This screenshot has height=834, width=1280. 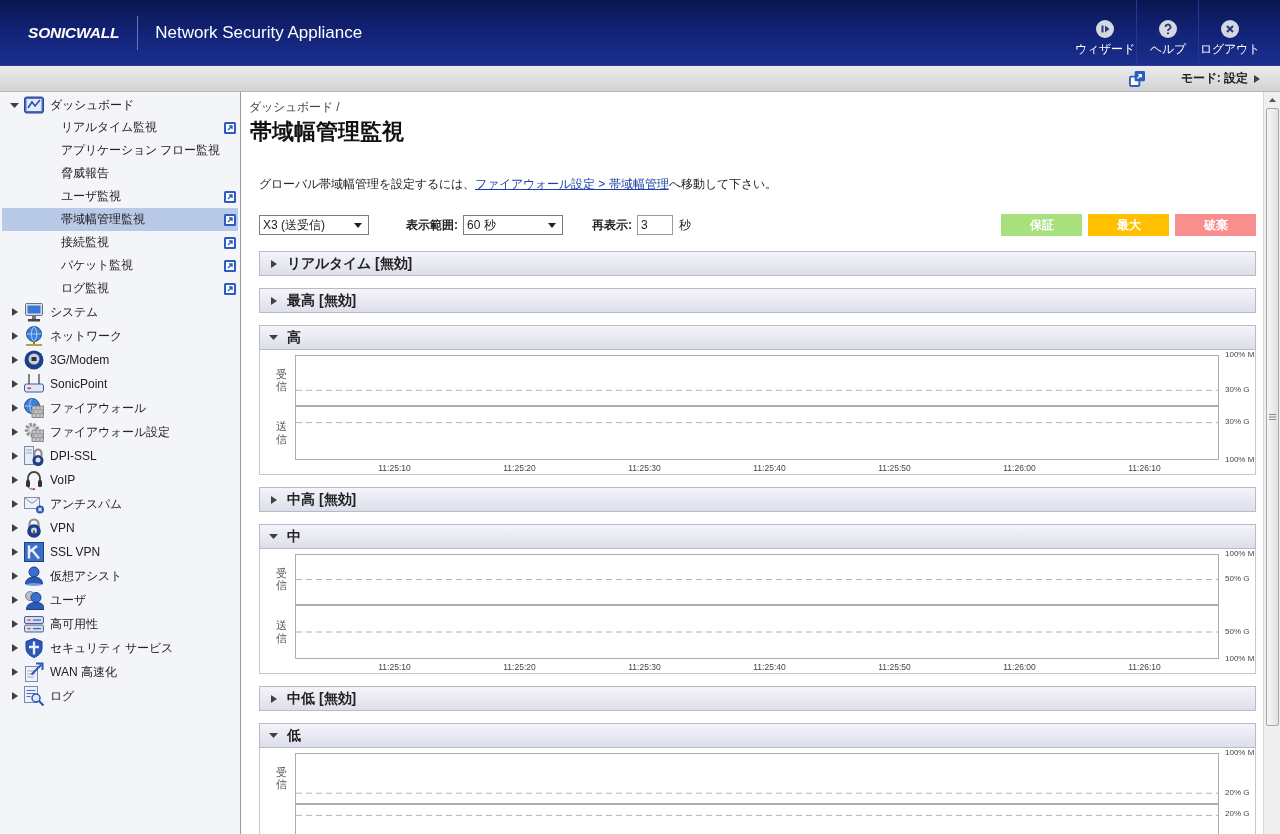 What do you see at coordinates (1220, 78) in the screenshot?
I see `mode-button: モード: 設定` at bounding box center [1220, 78].